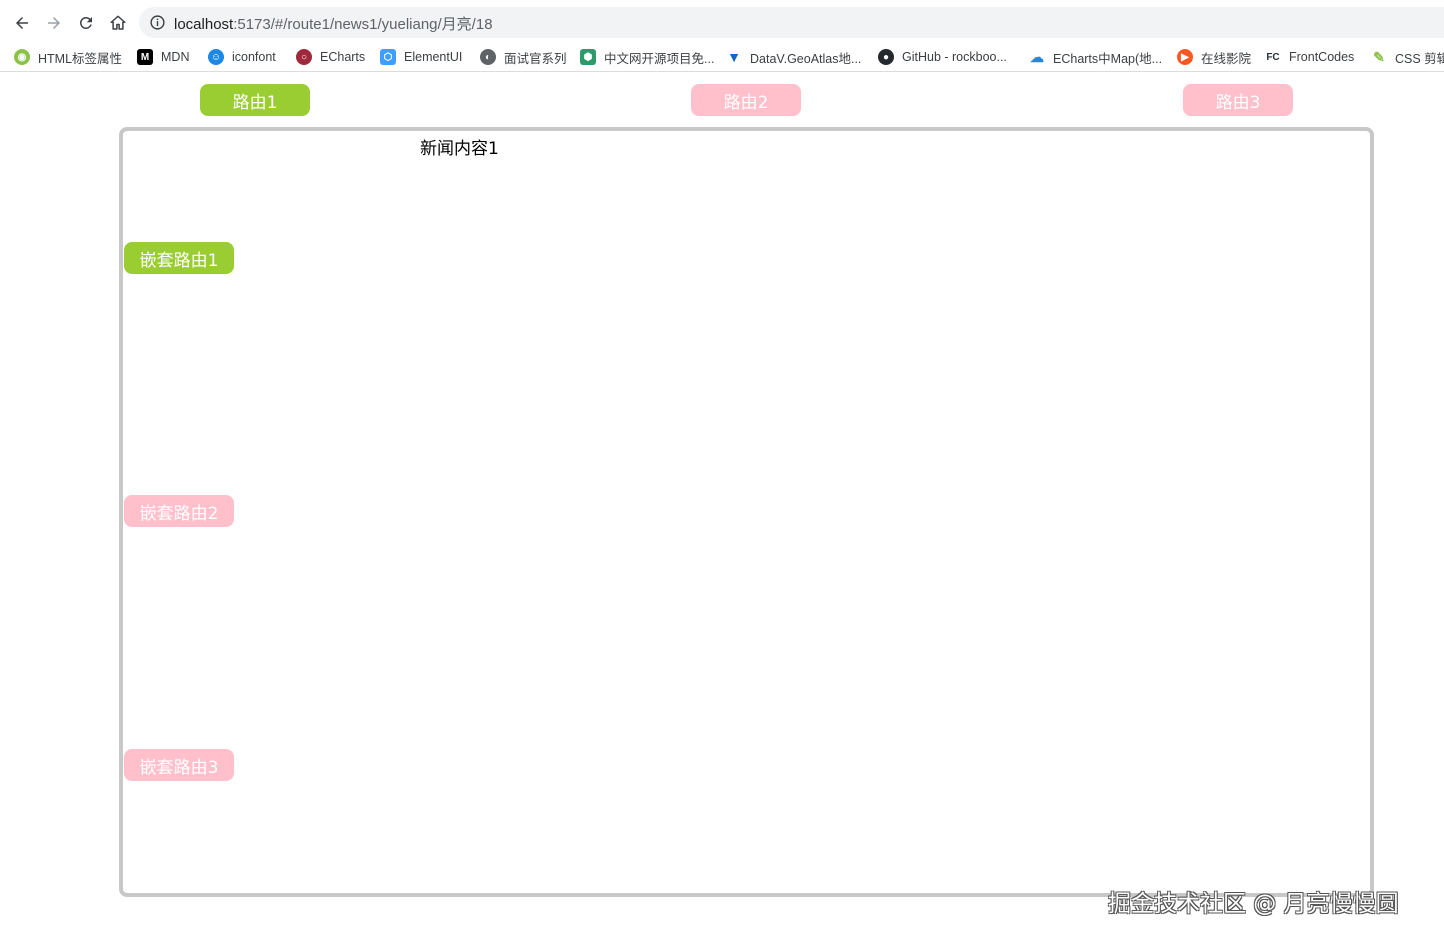  I want to click on reload-button, so click(86, 23).